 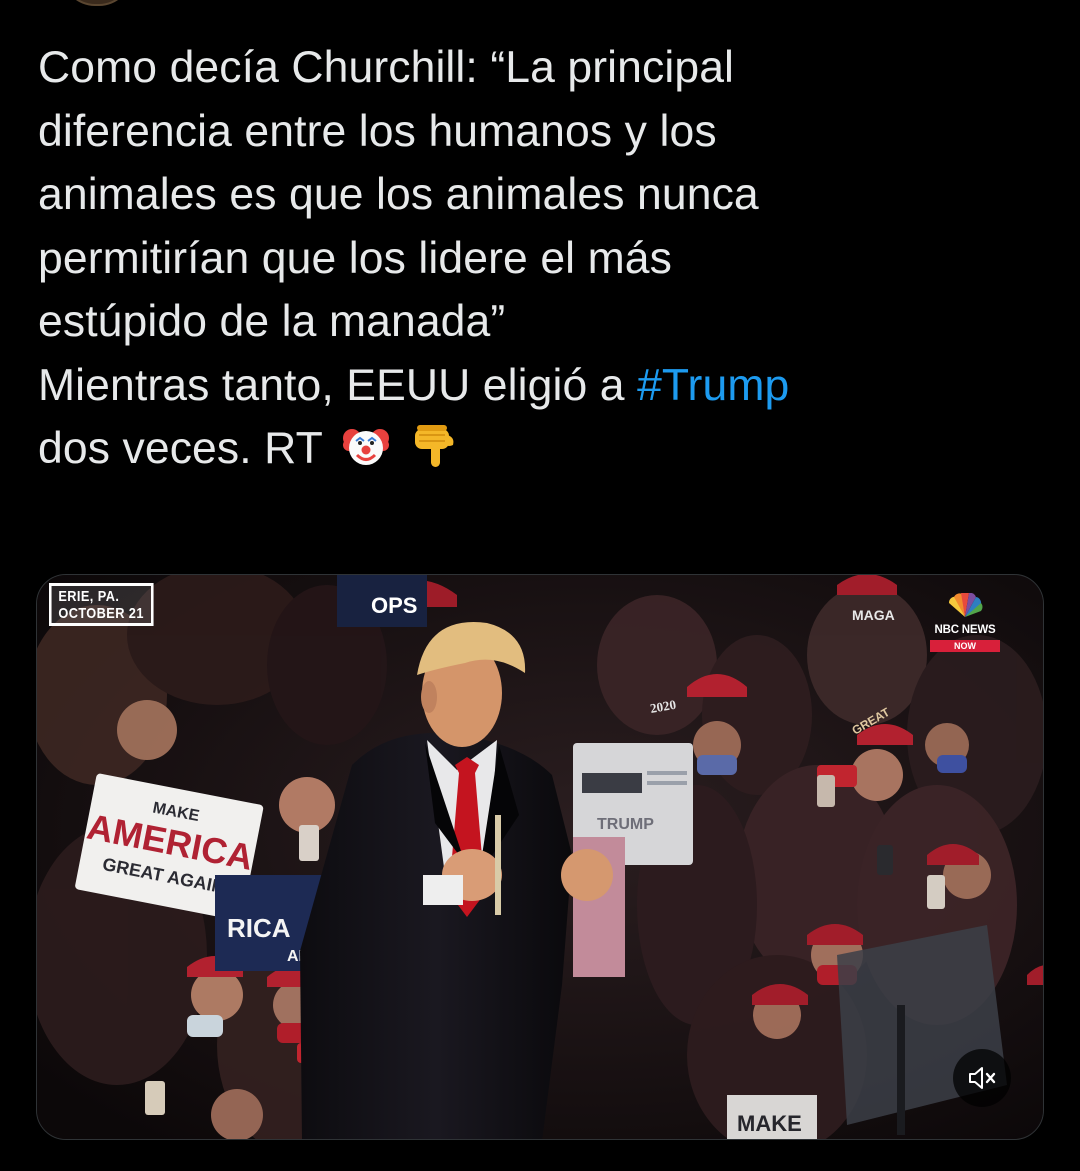 What do you see at coordinates (769, 1123) in the screenshot?
I see `sign-make-bottom: MAKE` at bounding box center [769, 1123].